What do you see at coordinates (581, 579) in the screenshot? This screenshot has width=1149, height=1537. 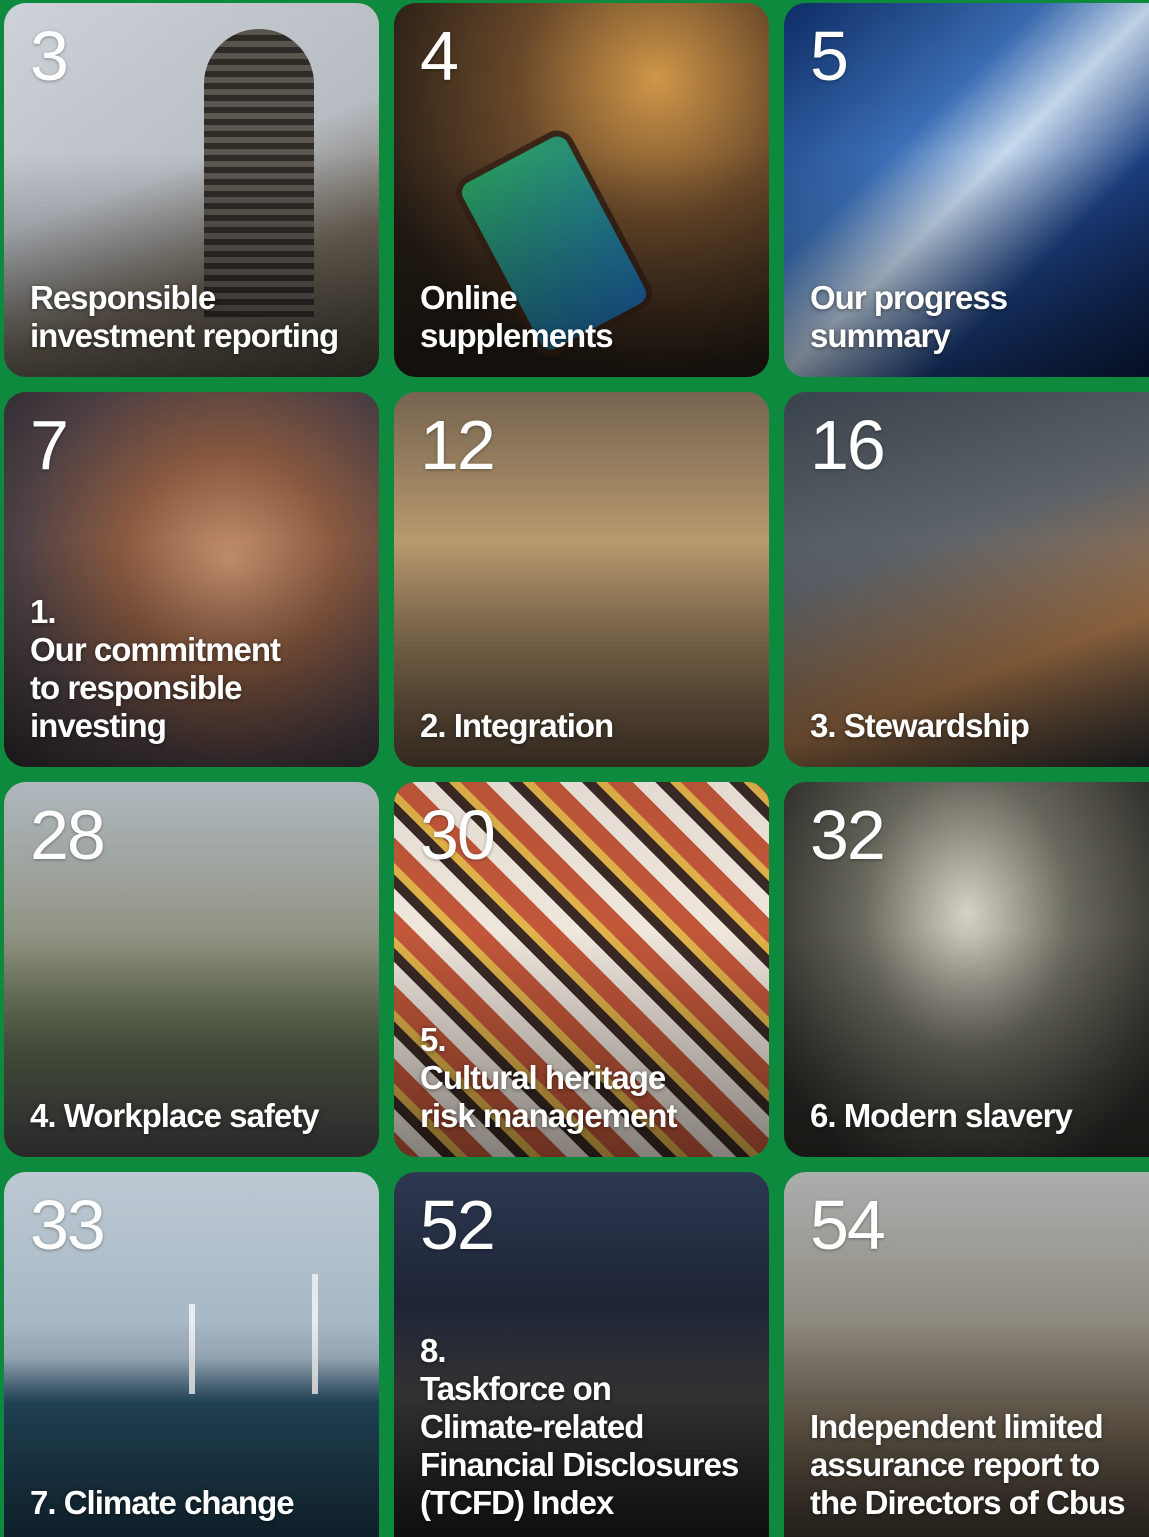 I see `tile-integration: 12 2. Integration` at bounding box center [581, 579].